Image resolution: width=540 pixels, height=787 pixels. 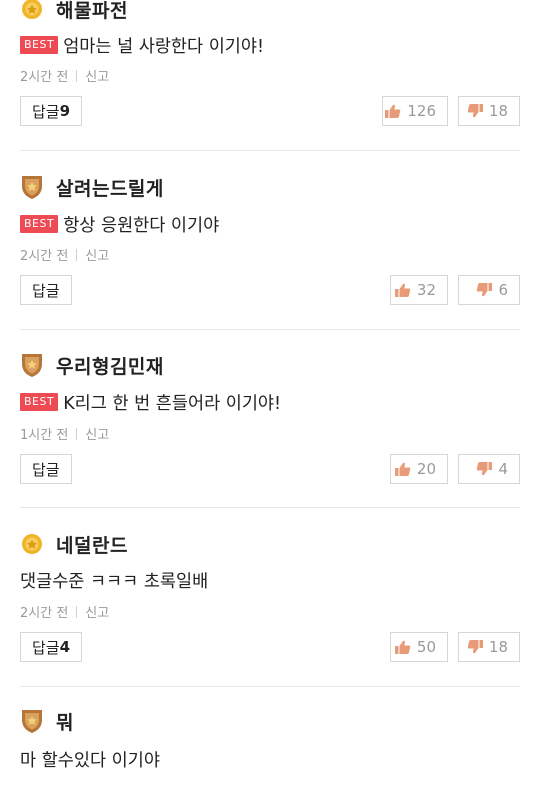 I want to click on like-button: 50, so click(x=419, y=647).